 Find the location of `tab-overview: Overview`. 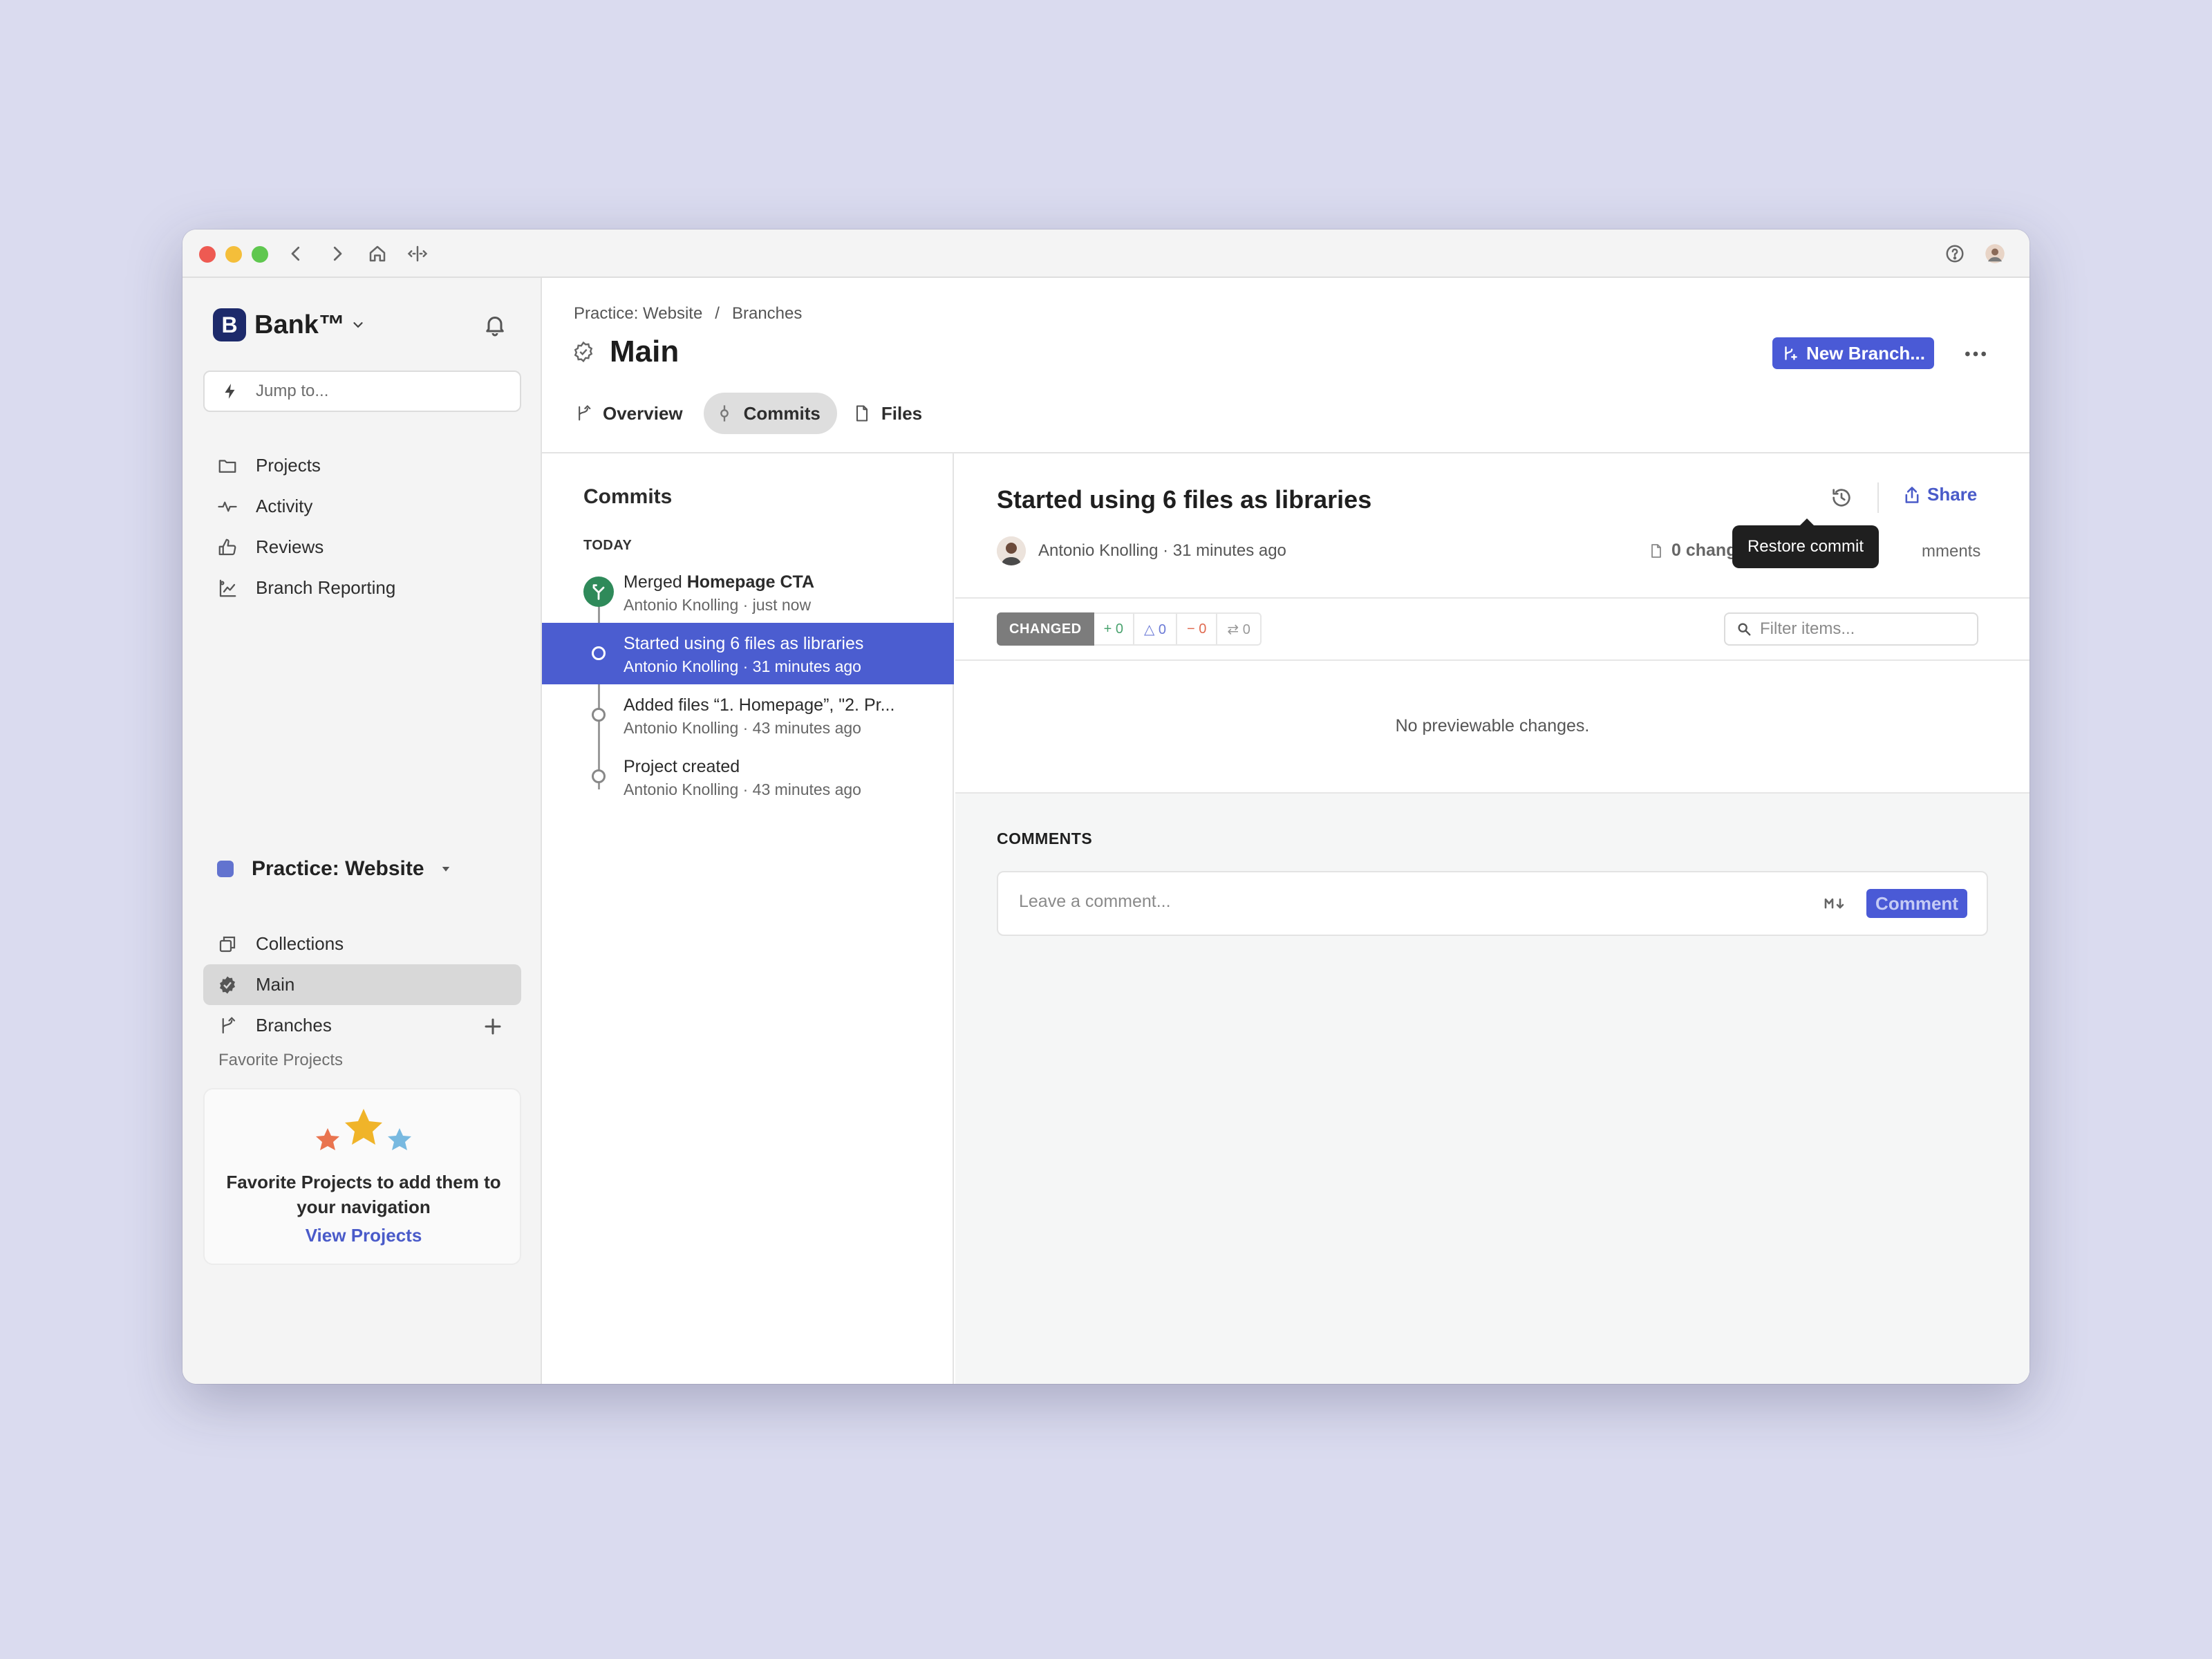

tab-overview: Overview is located at coordinates (631, 413).